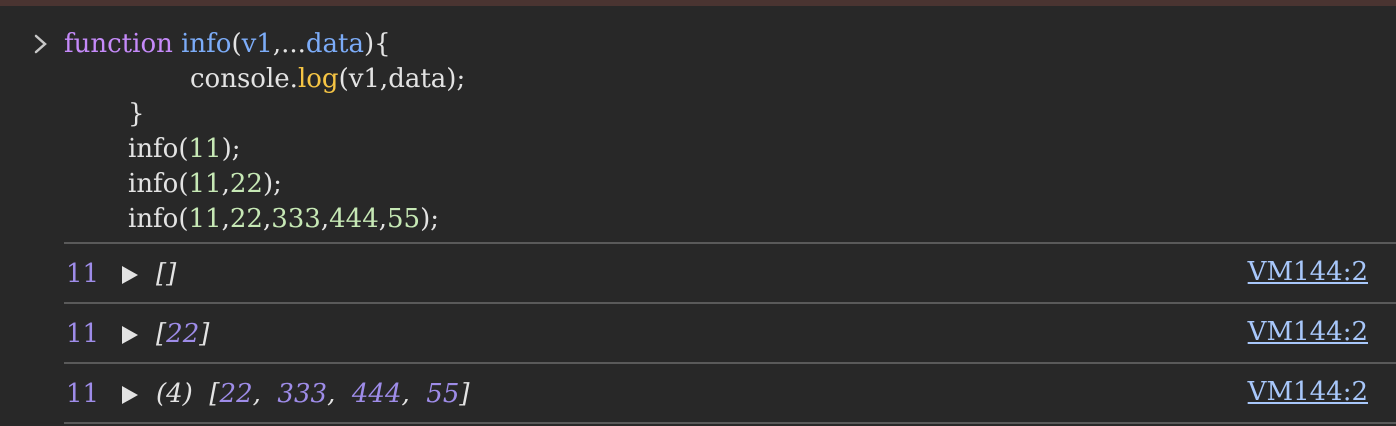 This screenshot has width=1396, height=426. I want to click on log-args: (v1,data);, so click(402, 79).